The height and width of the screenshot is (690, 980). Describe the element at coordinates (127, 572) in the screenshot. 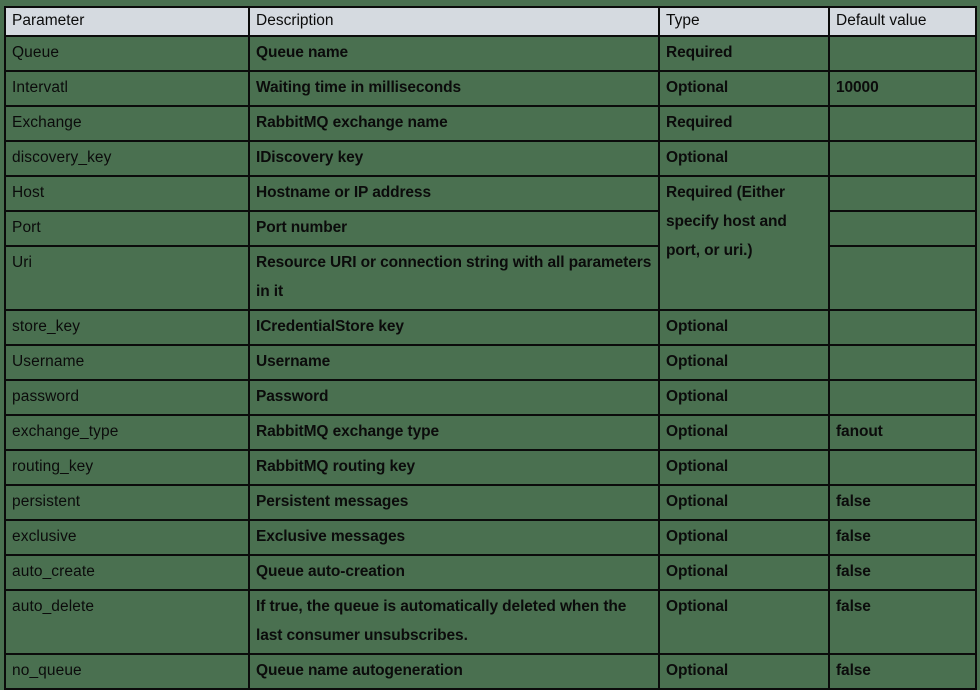

I see `parameter-name-cell: auto_create` at that location.